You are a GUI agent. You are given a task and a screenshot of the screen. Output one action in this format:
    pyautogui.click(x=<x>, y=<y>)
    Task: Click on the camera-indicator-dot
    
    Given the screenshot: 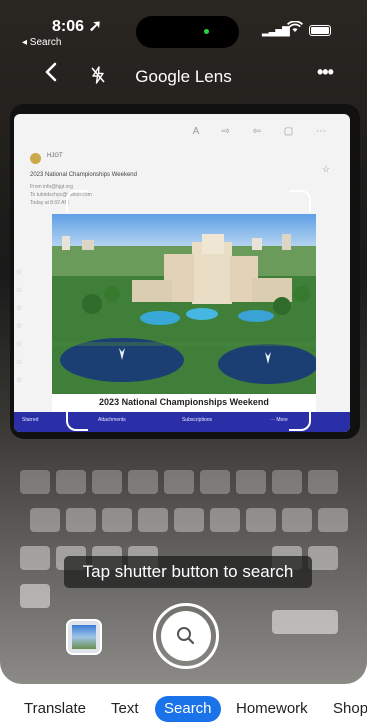 What is the action you would take?
    pyautogui.click(x=206, y=31)
    